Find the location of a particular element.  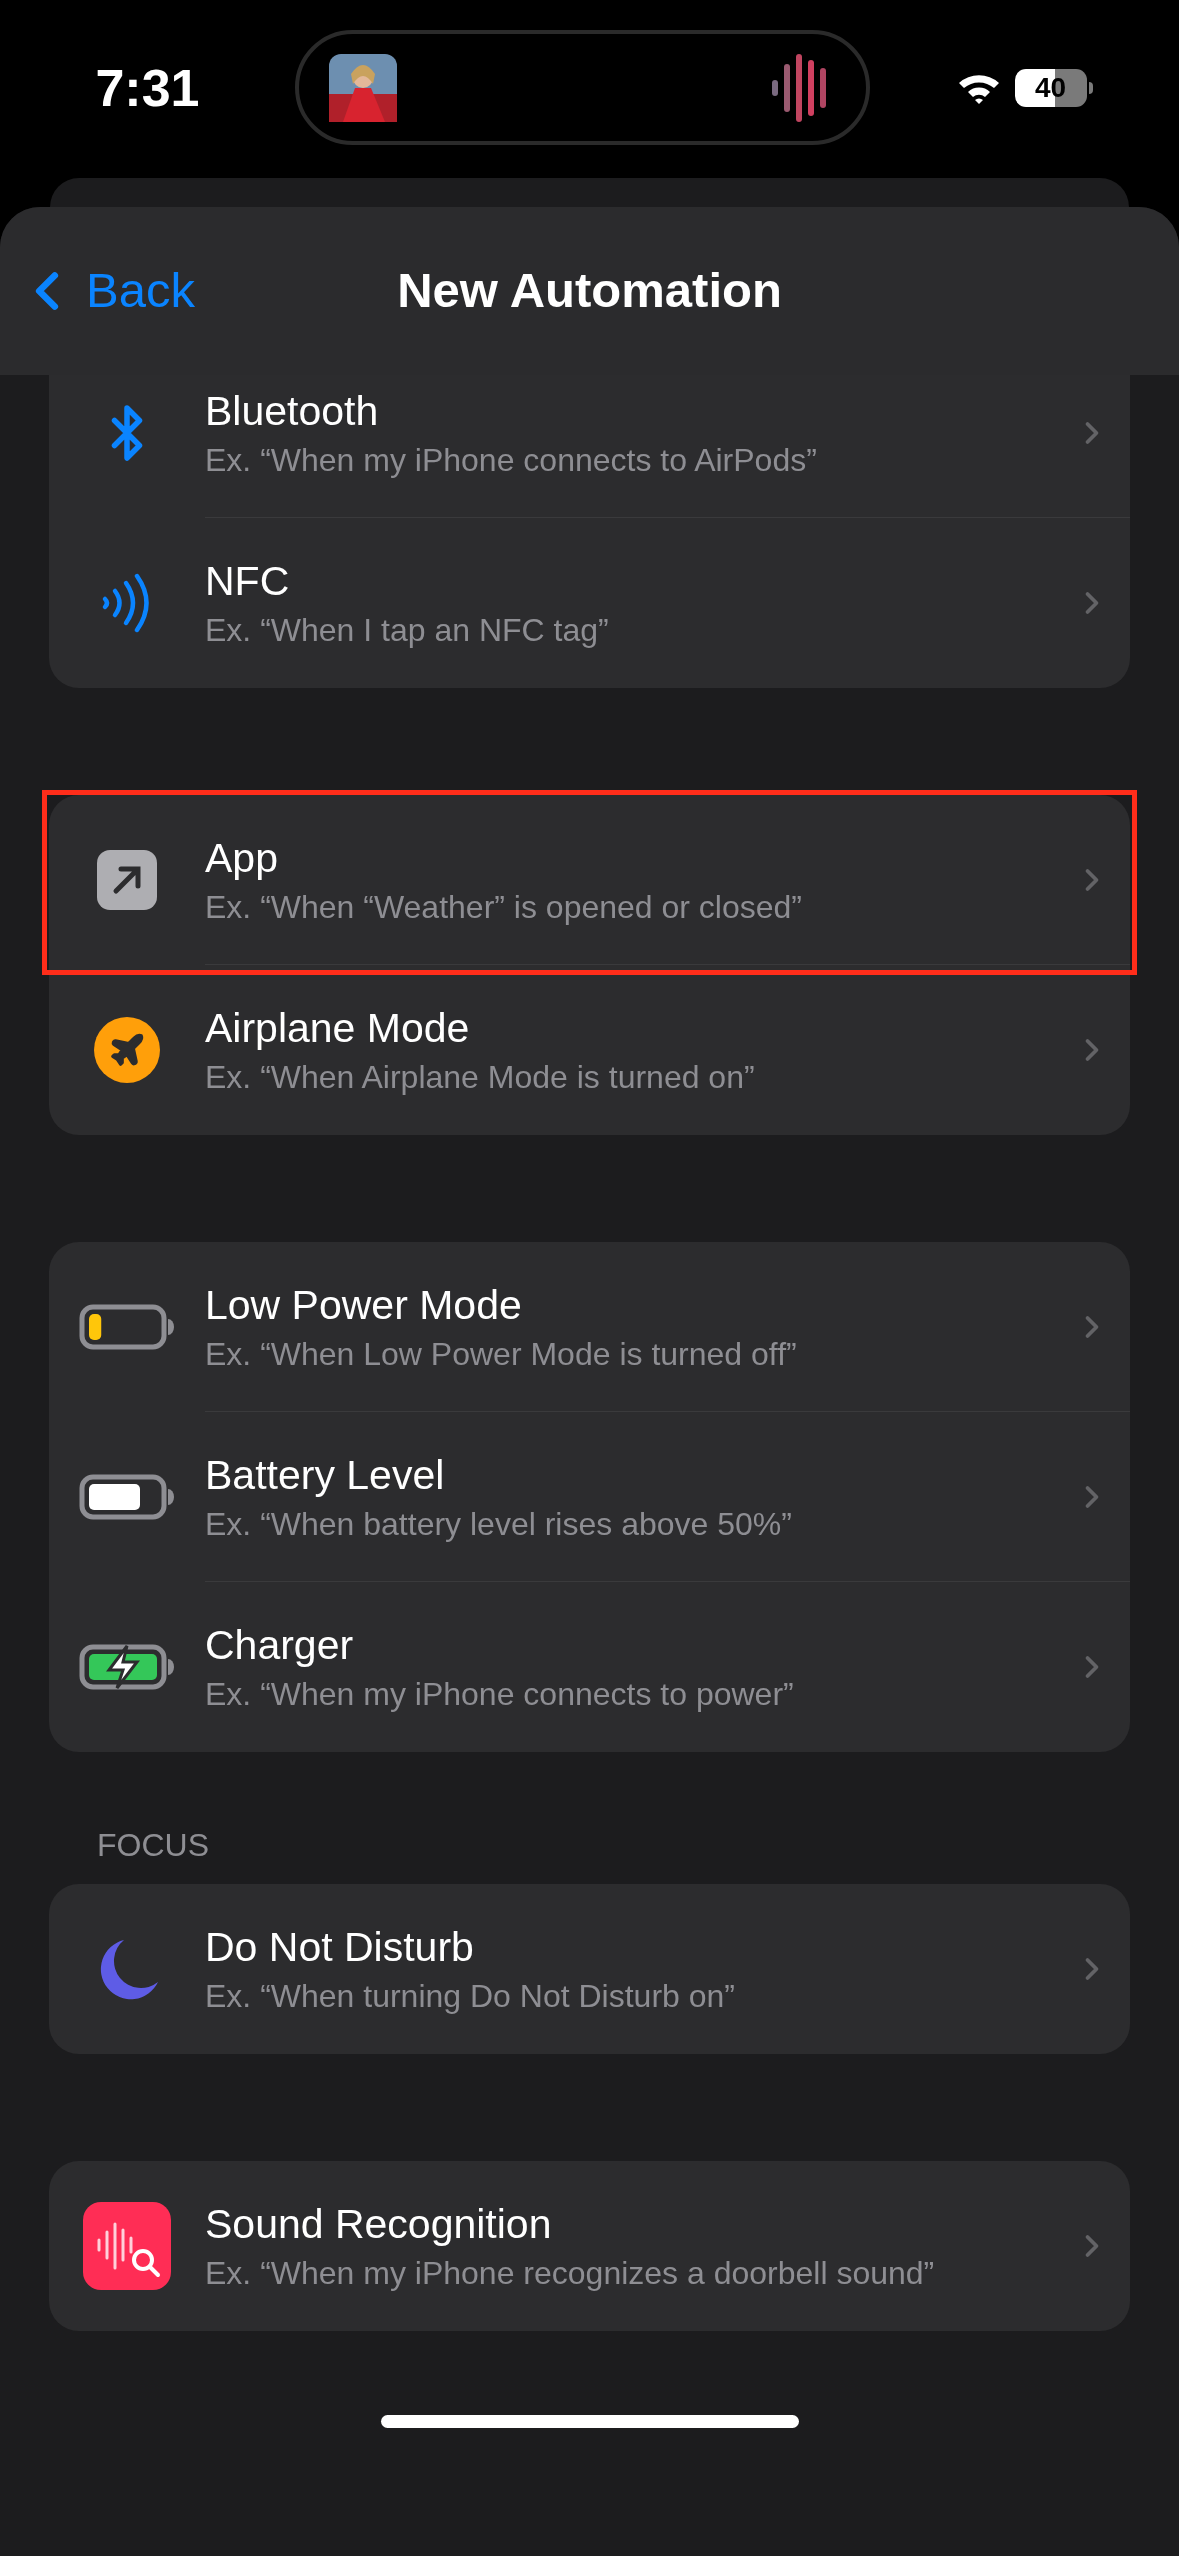

row-subtitle: Ex. “When my iPhone connects to power” is located at coordinates (500, 1694).